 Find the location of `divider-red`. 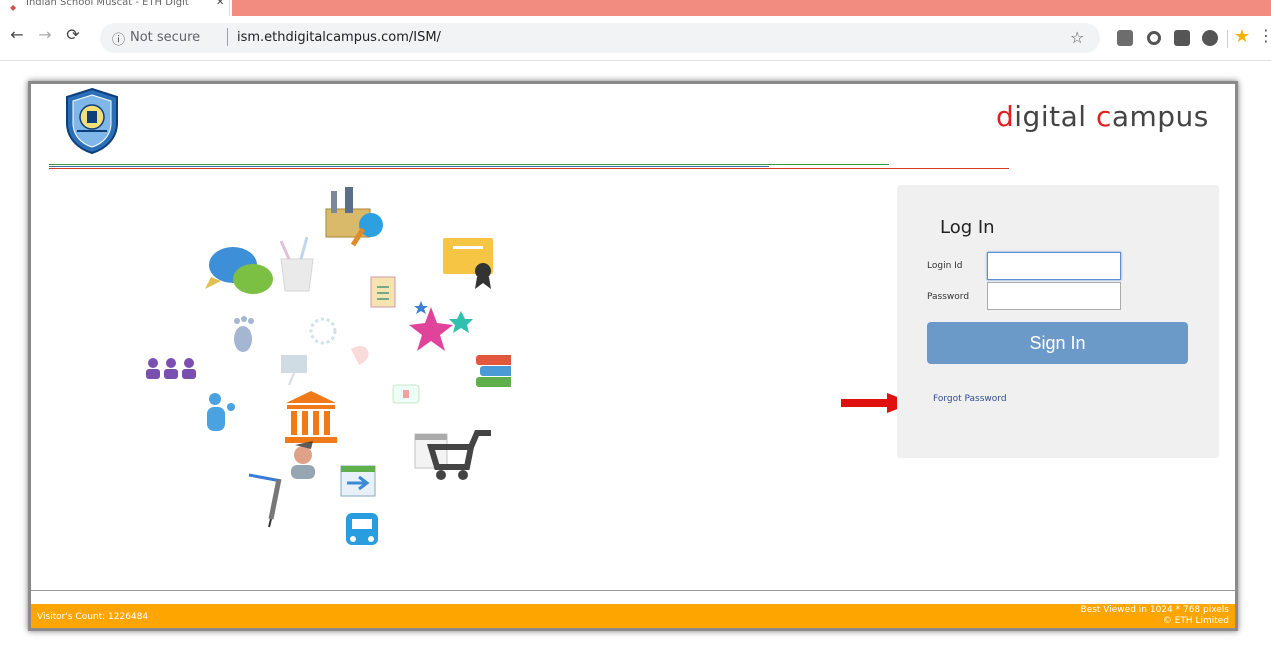

divider-red is located at coordinates (529, 168).